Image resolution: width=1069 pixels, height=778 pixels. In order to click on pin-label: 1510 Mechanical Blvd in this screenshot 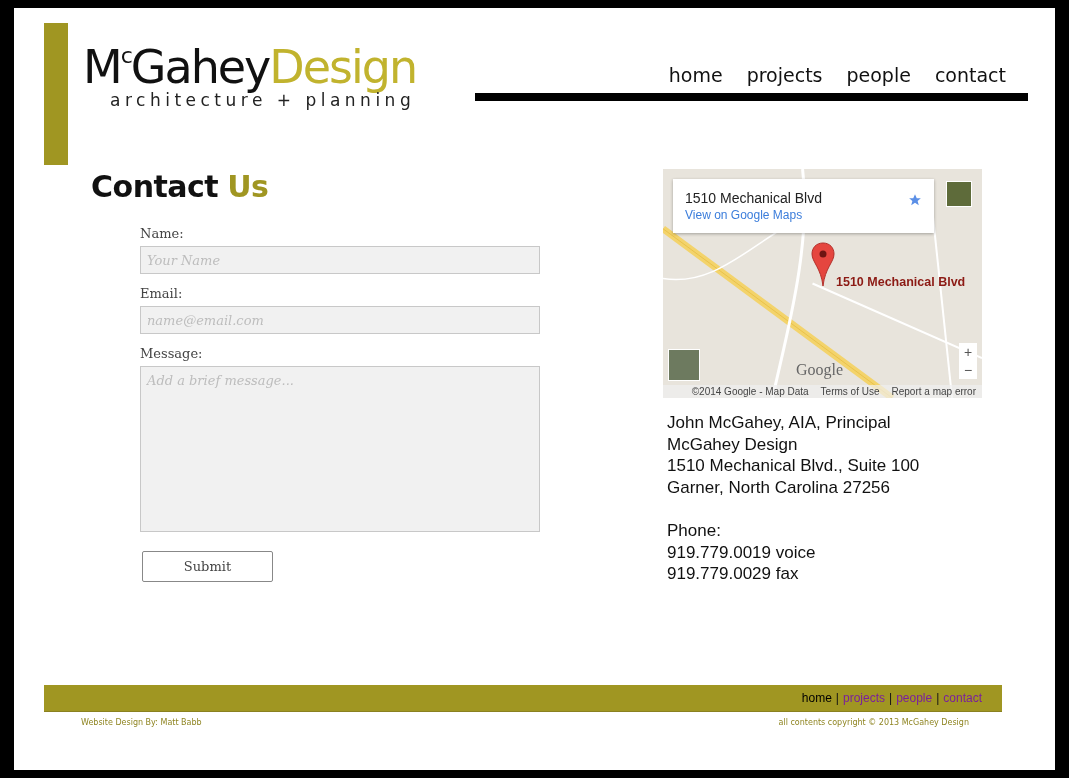, I will do `click(901, 282)`.